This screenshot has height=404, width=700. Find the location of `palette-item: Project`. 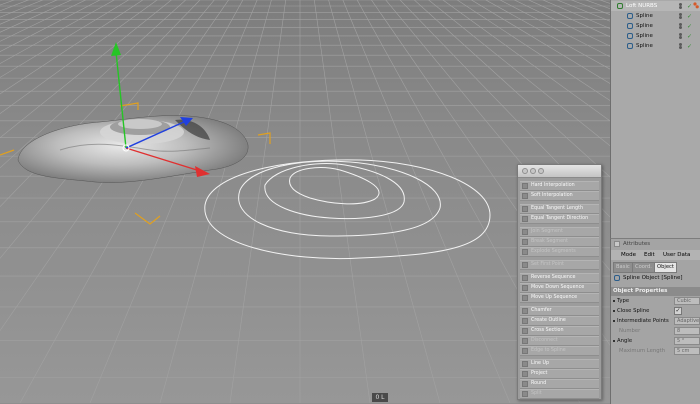

palette-item: Project is located at coordinates (559, 374).